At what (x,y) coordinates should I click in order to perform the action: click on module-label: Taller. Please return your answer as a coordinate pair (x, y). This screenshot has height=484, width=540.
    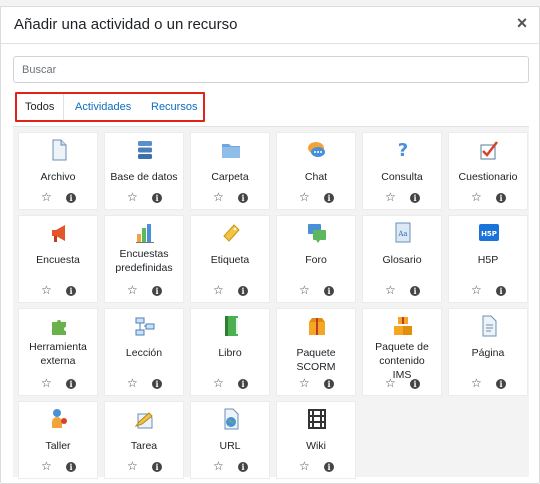
    Looking at the image, I should click on (58, 446).